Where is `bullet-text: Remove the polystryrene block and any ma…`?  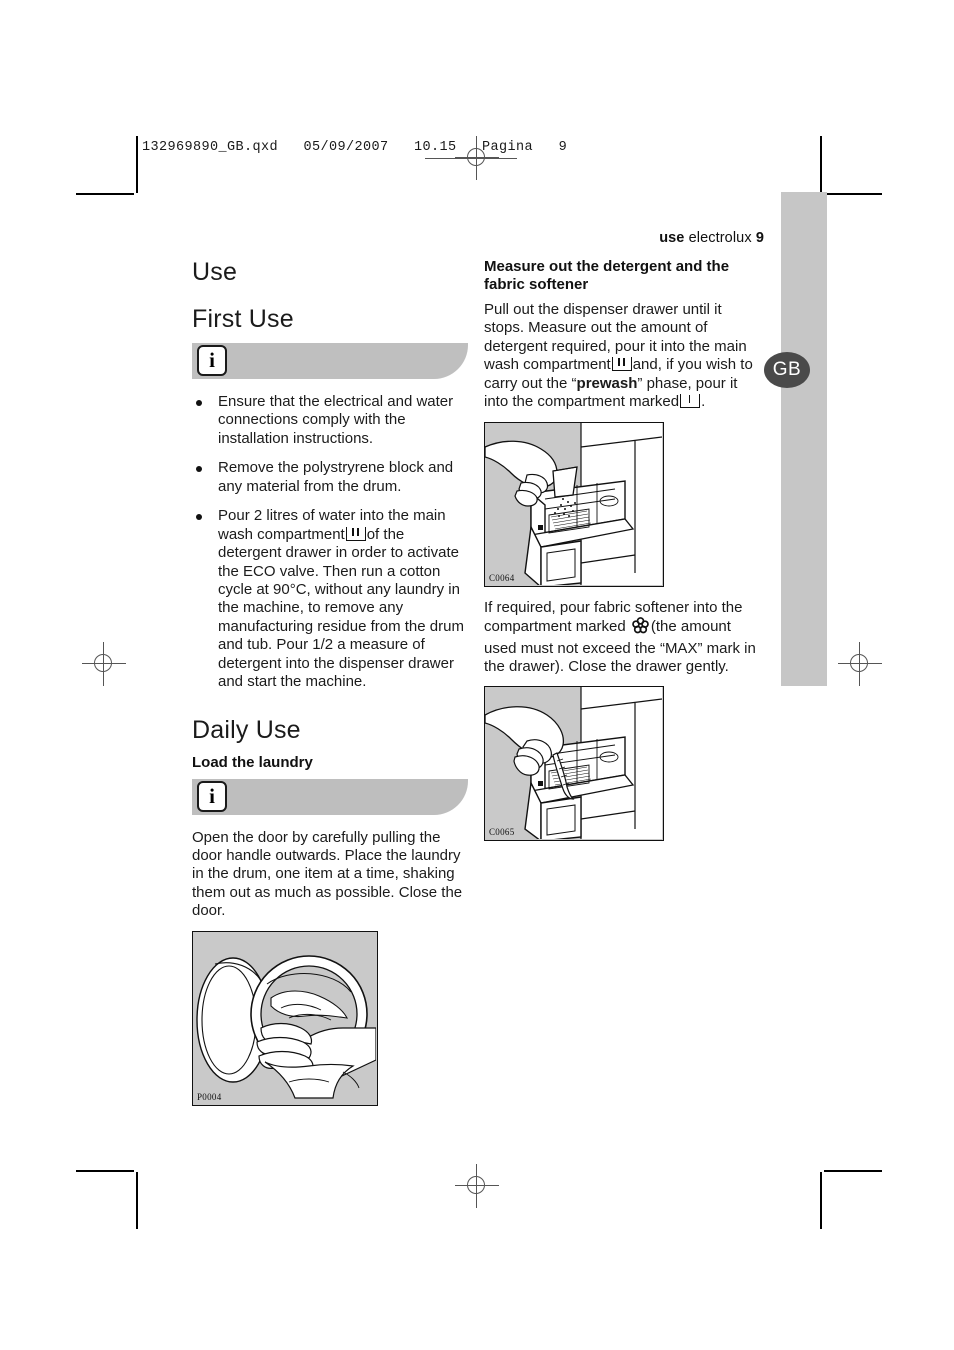
bullet-text: Remove the polystryrene block and any ma… is located at coordinates (336, 477).